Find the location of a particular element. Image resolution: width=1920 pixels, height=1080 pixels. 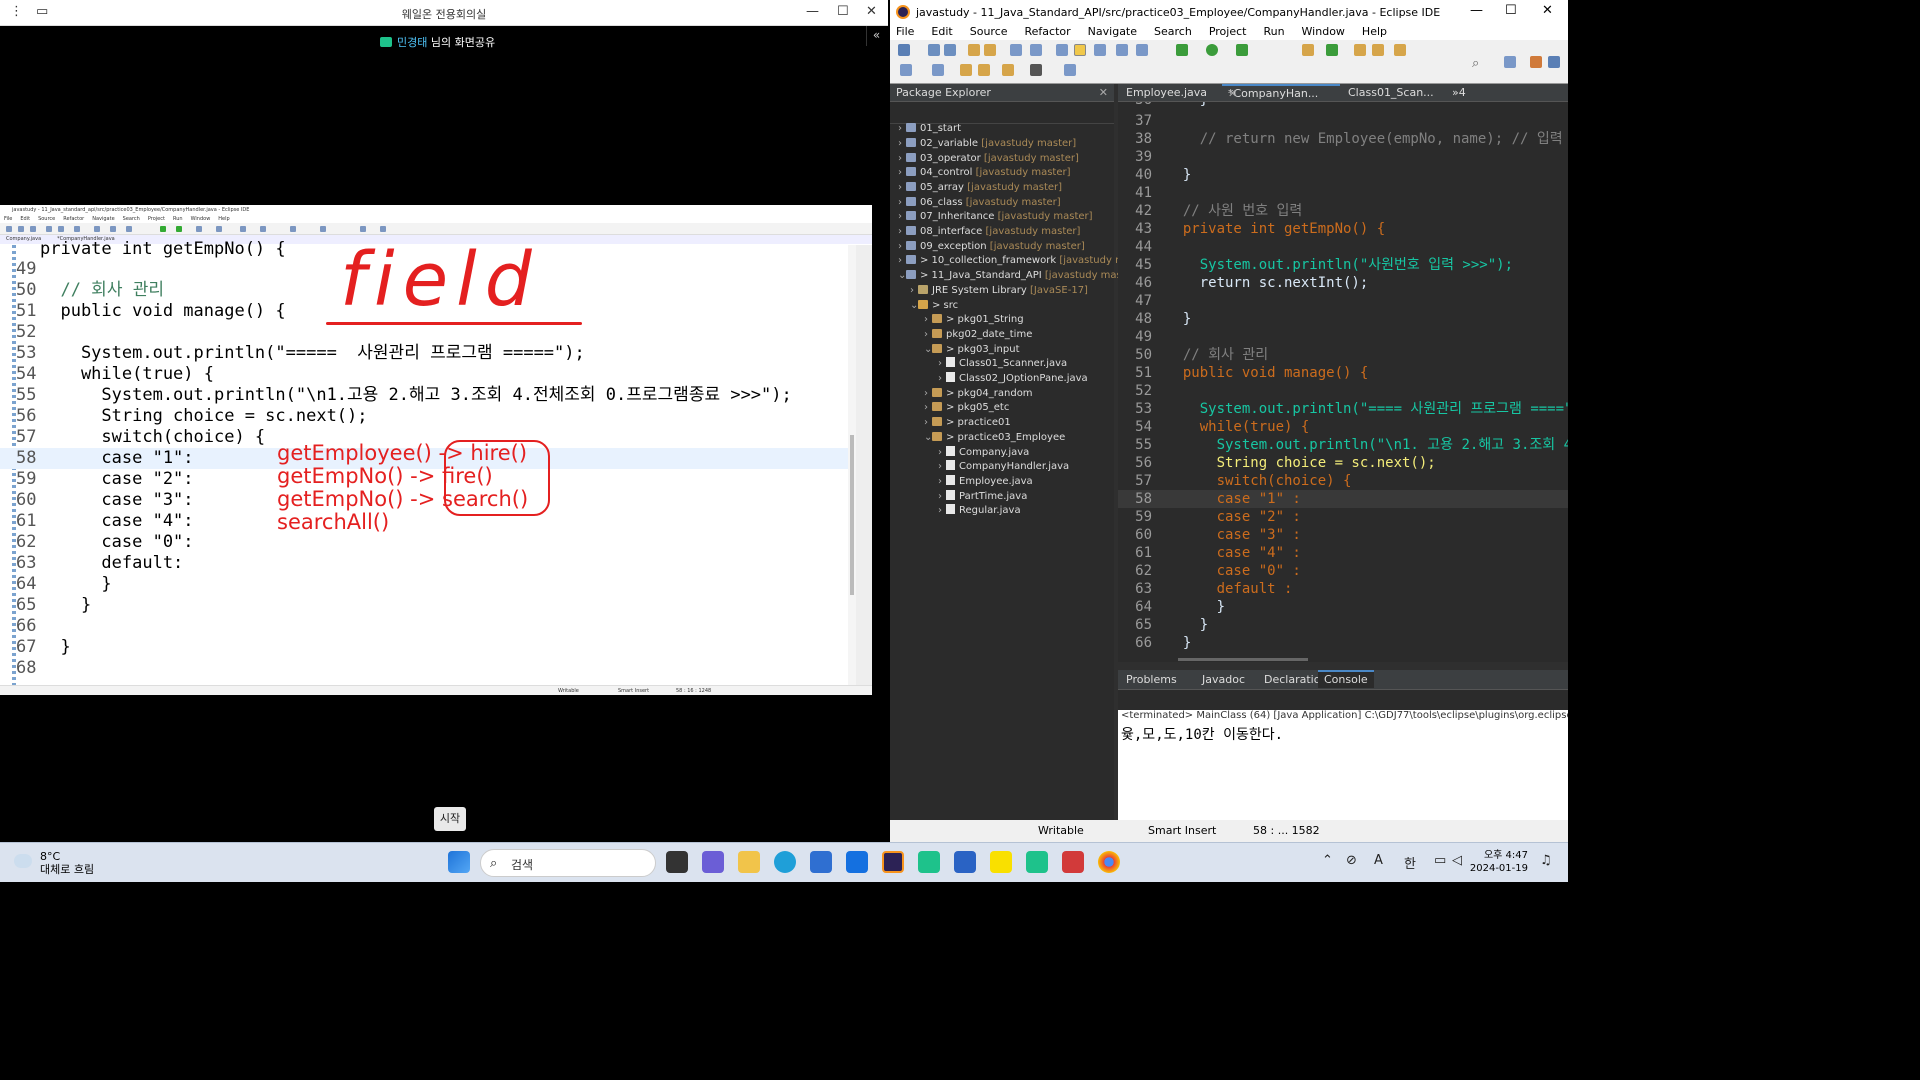

network-icon: ⊘ is located at coordinates (1351, 860).